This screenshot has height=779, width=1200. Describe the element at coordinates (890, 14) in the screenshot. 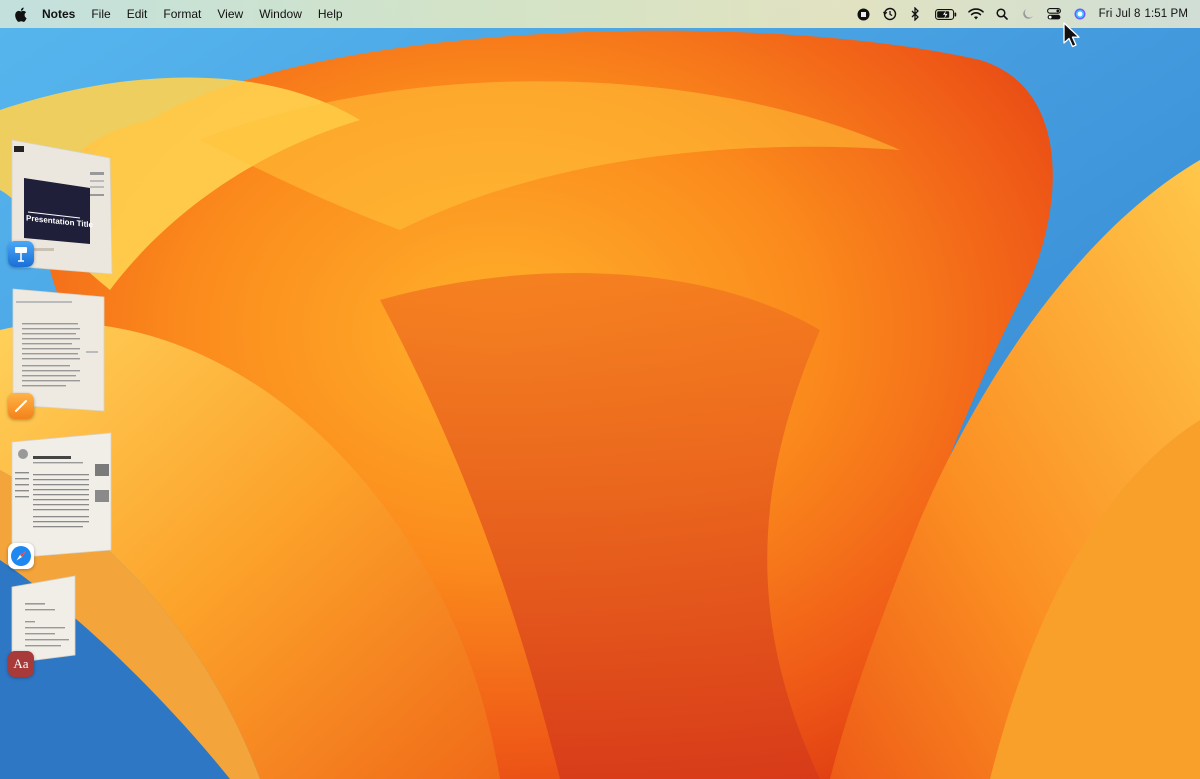

I see `time-machine-icon` at that location.